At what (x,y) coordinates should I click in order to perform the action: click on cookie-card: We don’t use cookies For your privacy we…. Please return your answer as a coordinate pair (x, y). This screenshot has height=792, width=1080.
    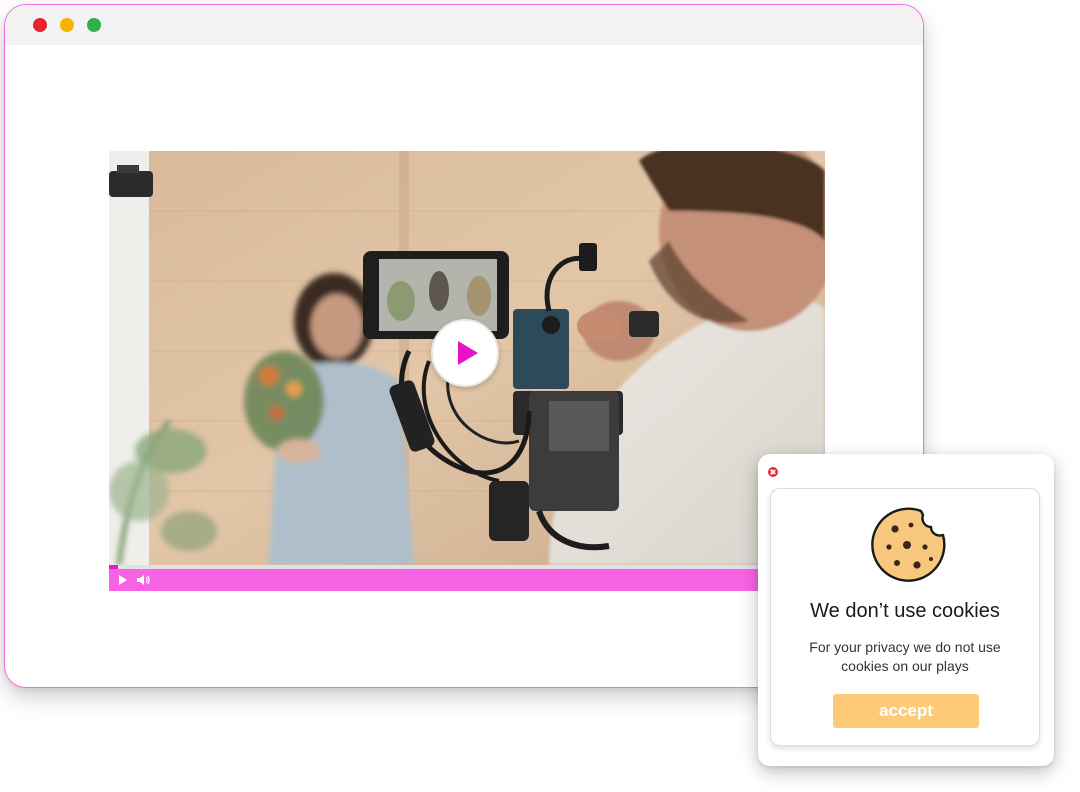
    Looking at the image, I should click on (905, 617).